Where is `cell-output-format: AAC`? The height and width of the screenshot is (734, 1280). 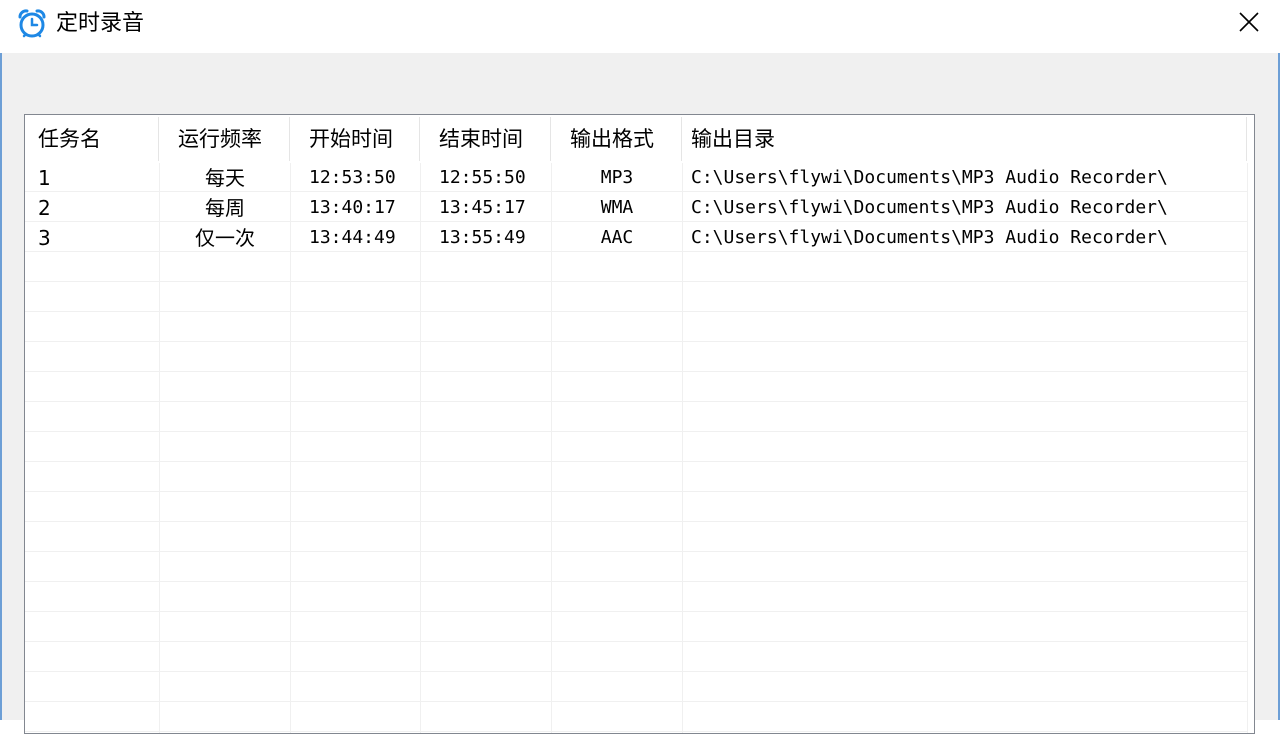 cell-output-format: AAC is located at coordinates (617, 237).